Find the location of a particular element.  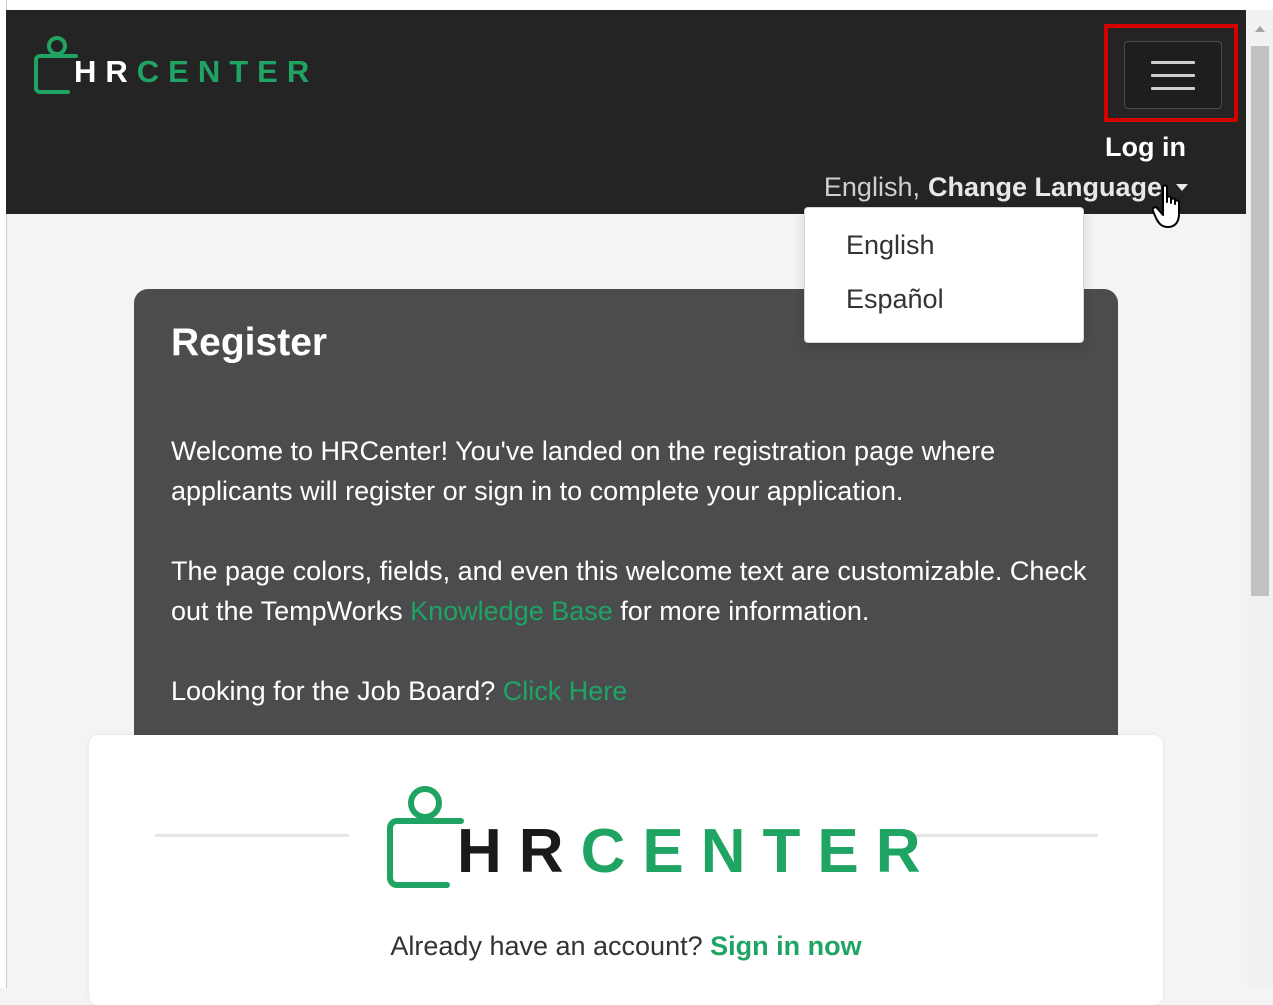

knowledge-base-link: Knowledge Base is located at coordinates (511, 611).